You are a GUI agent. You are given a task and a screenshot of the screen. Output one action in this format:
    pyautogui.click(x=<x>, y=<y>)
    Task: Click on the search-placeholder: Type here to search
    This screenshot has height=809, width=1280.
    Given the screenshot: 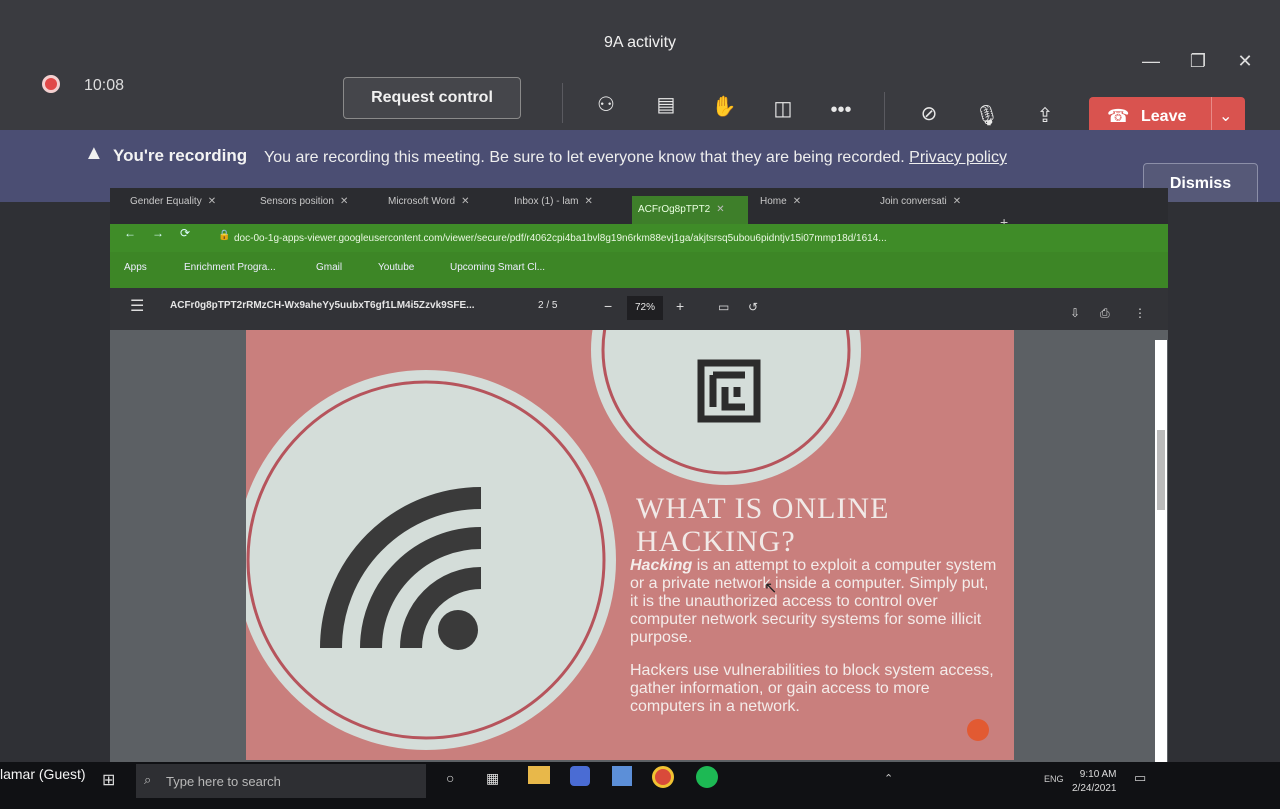 What is the action you would take?
    pyautogui.click(x=223, y=781)
    